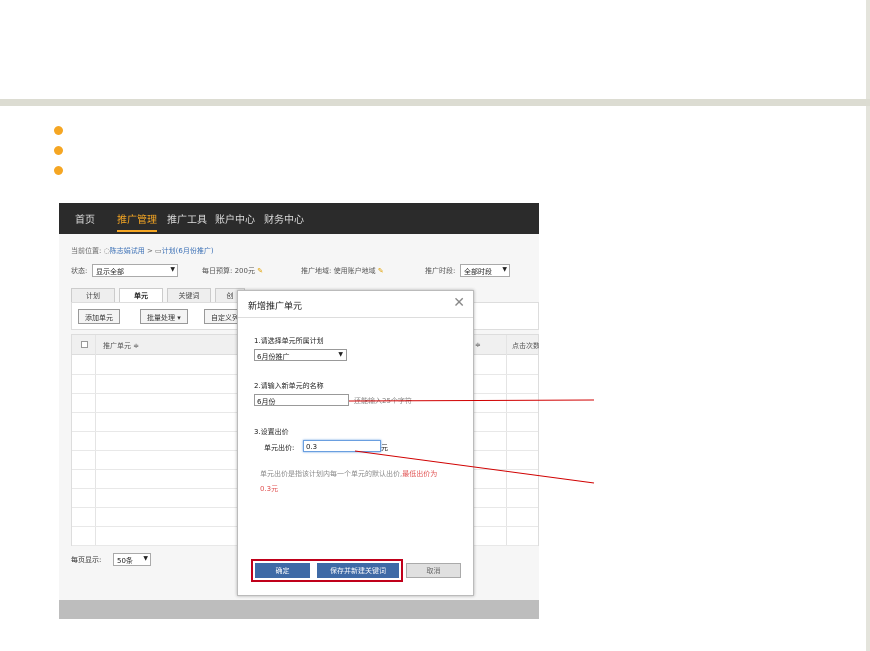 The width and height of the screenshot is (870, 651). Describe the element at coordinates (420, 474) in the screenshot. I see `bid-note-min: 最低出价为` at that location.